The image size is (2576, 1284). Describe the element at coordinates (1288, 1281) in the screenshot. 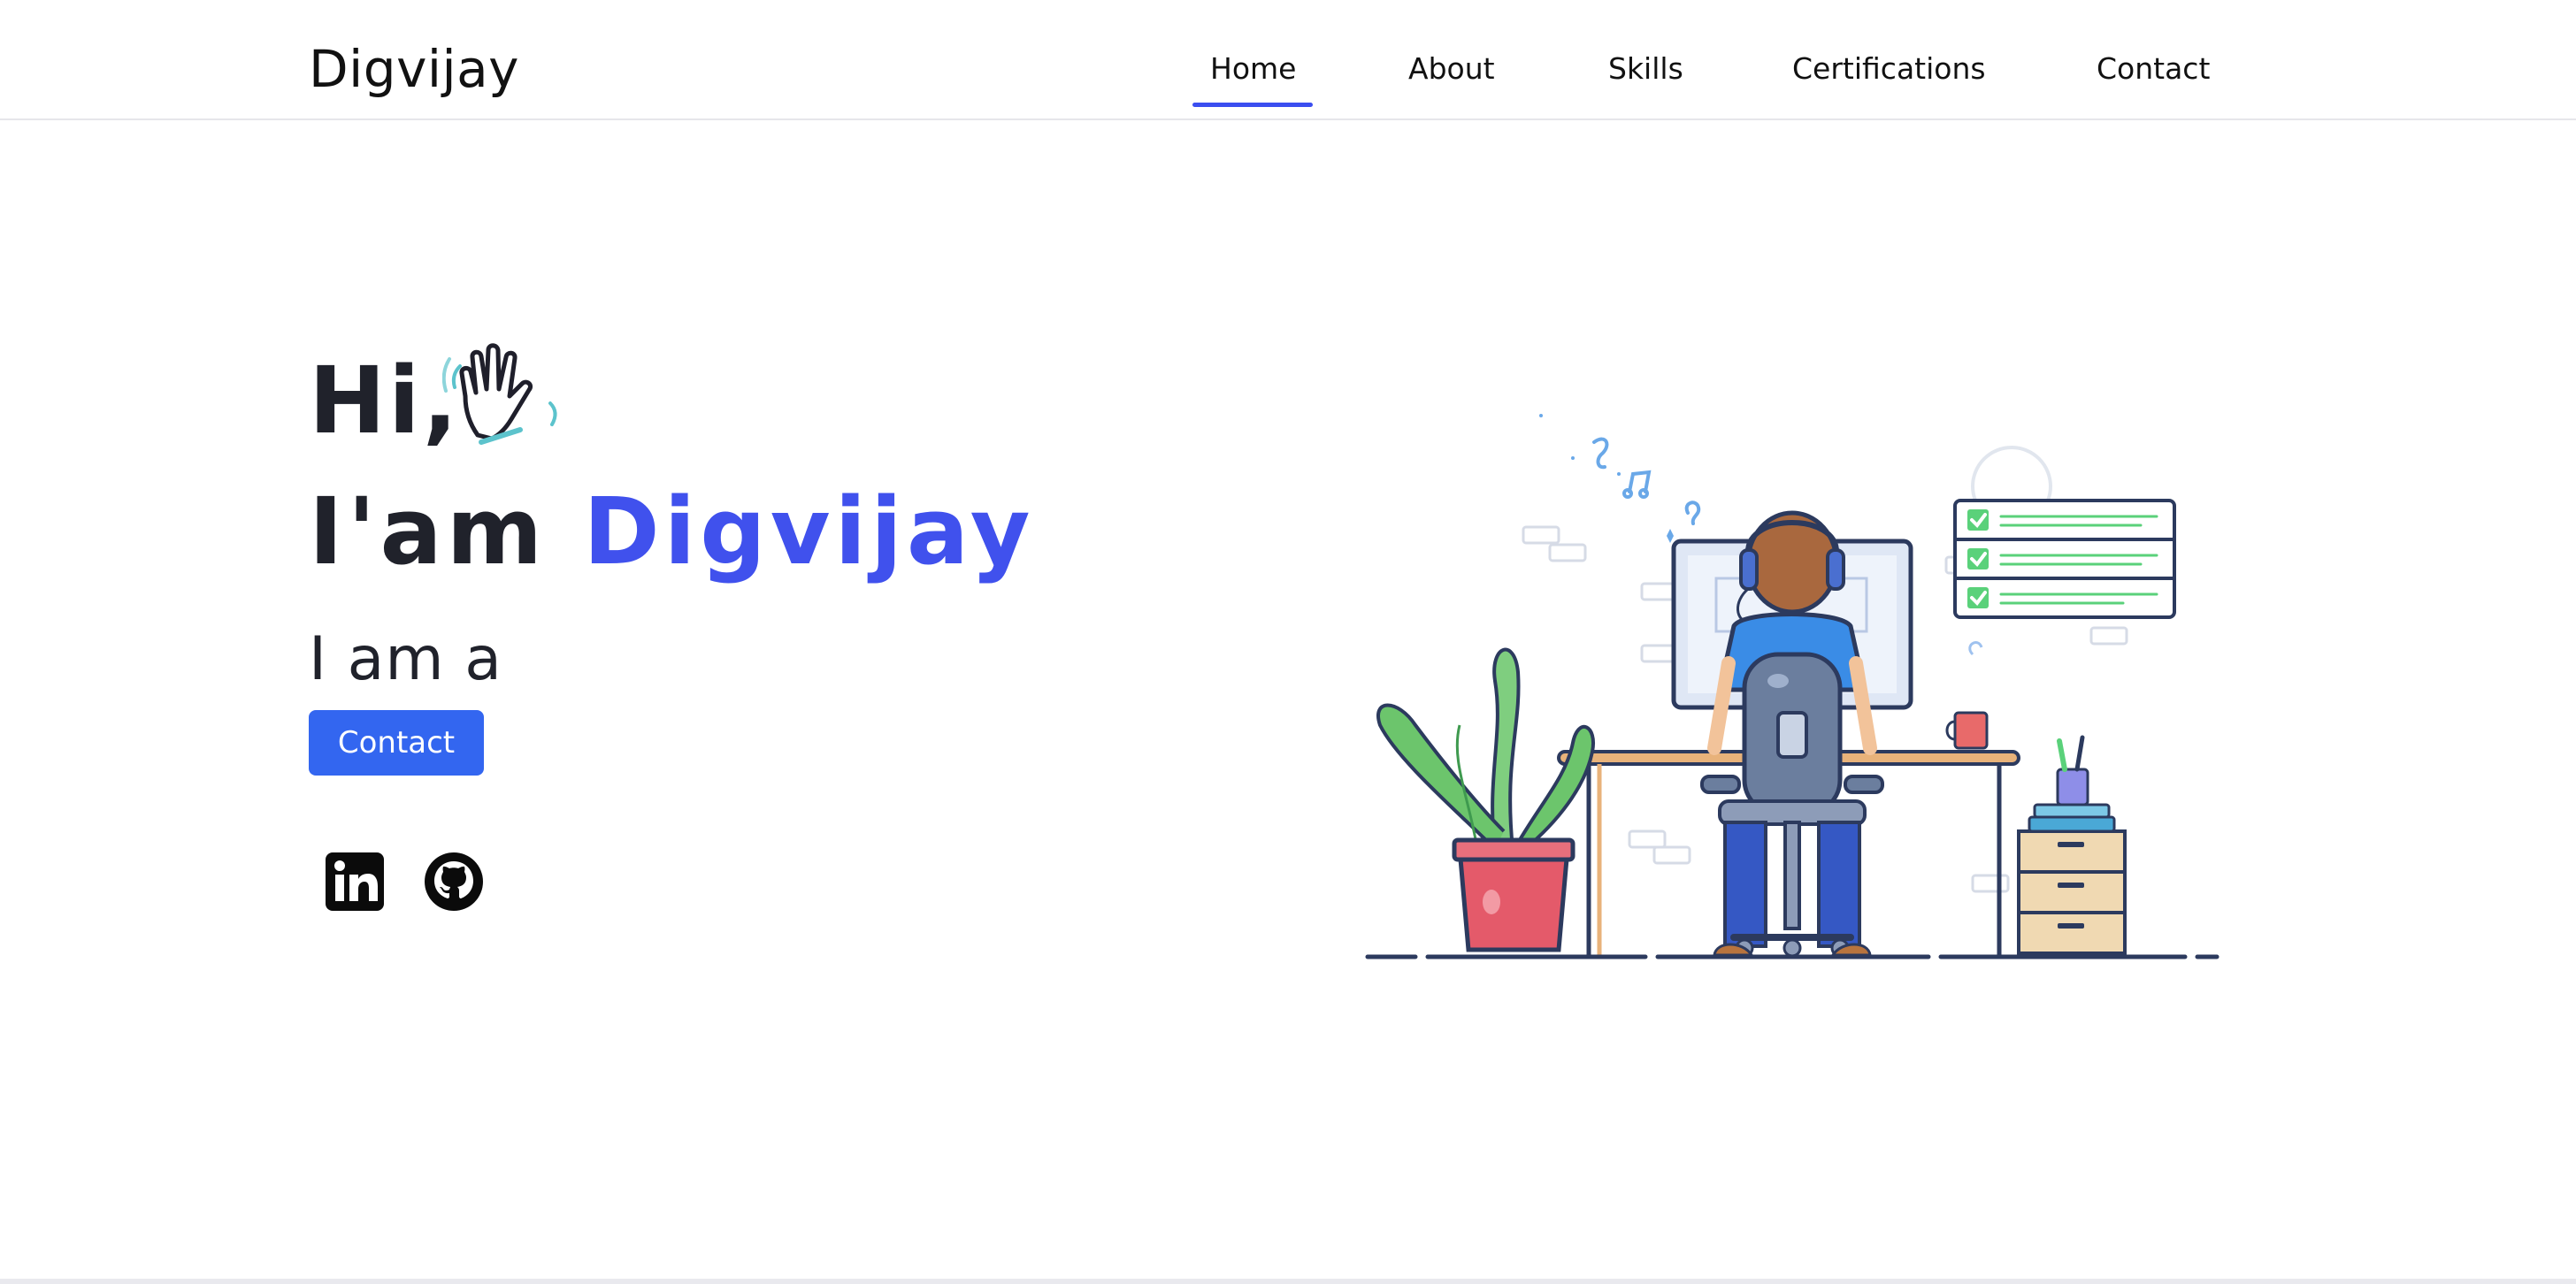

I see `page-bottom-edge` at that location.